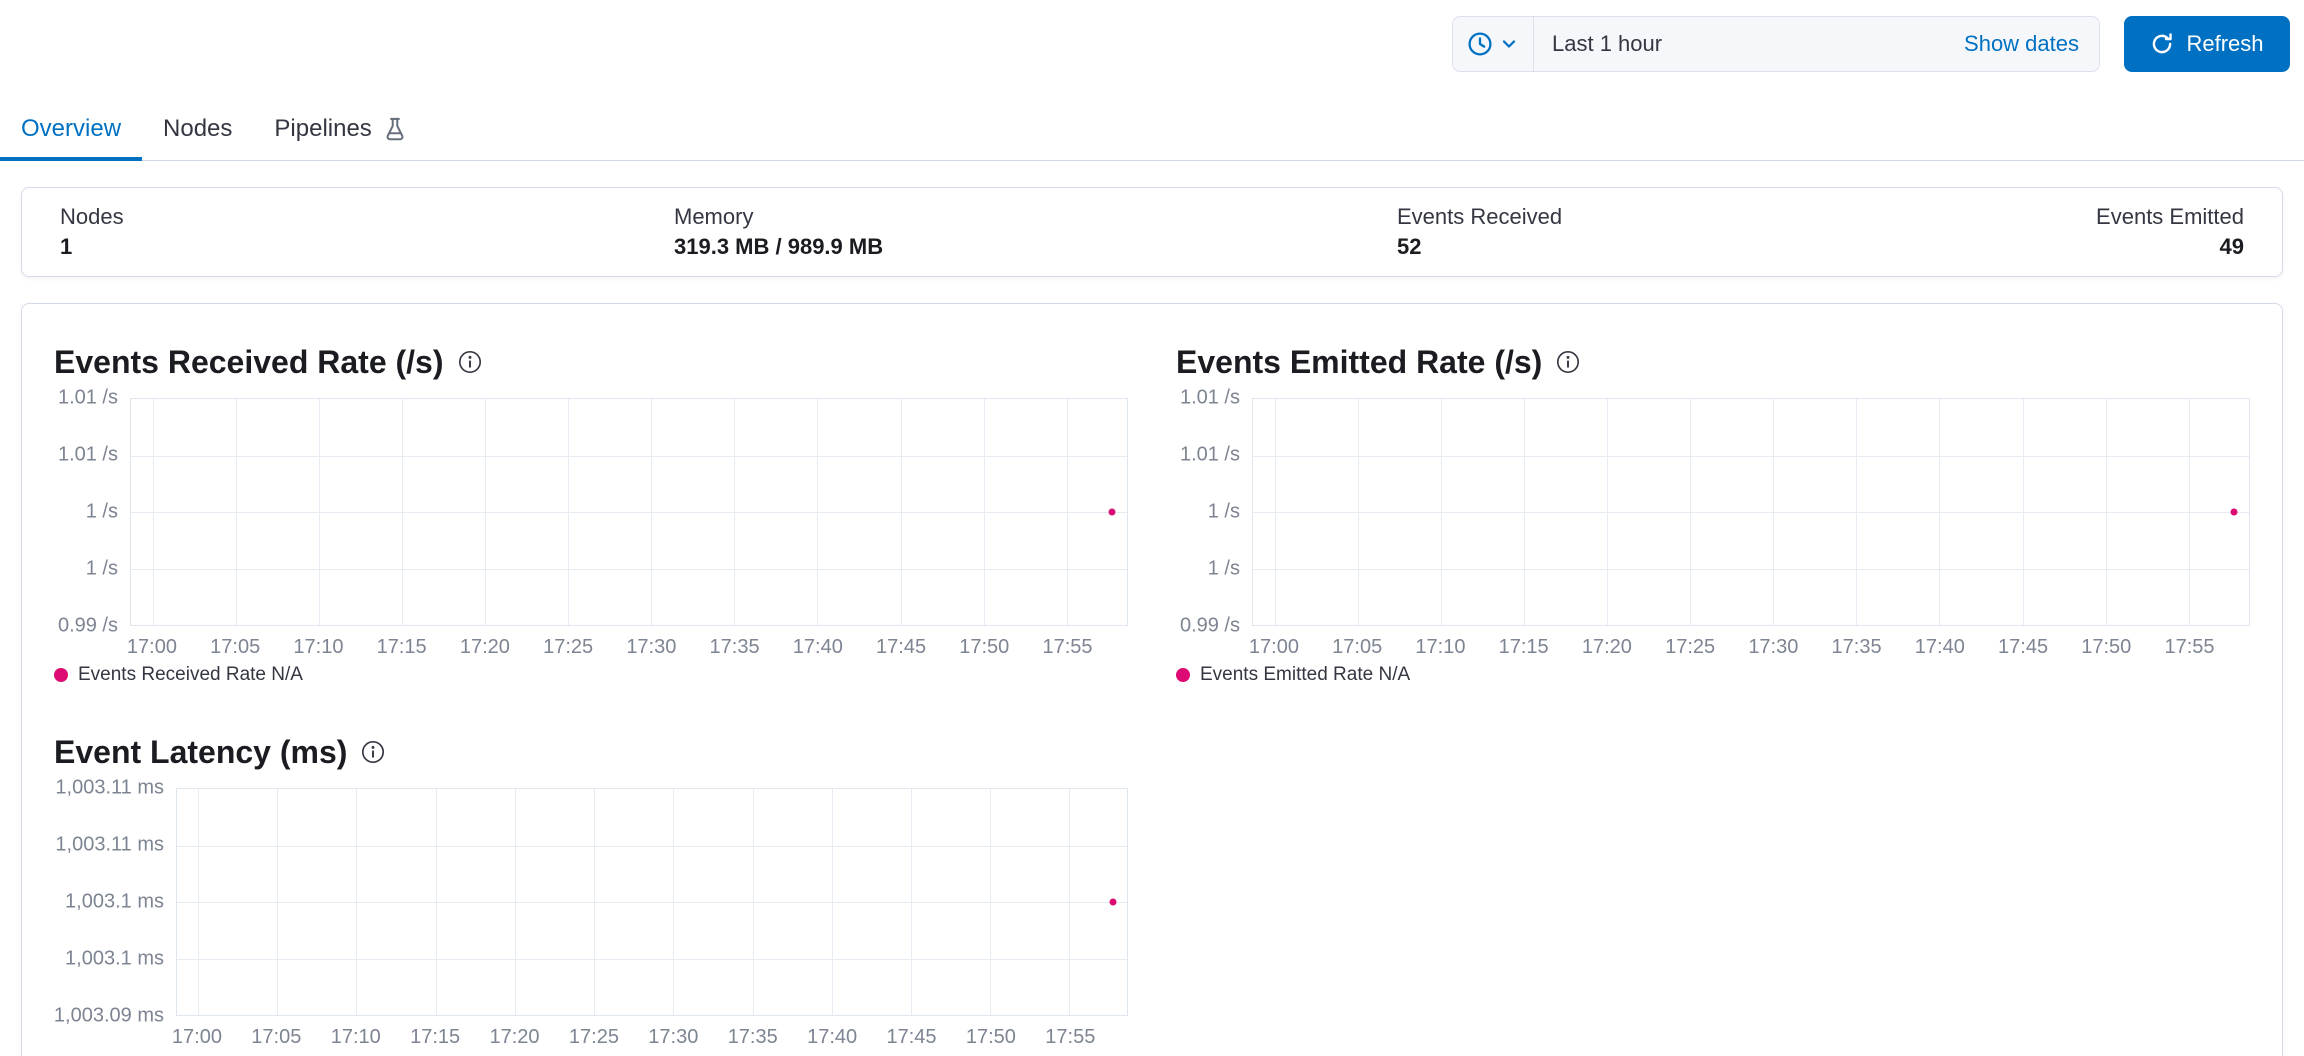 The image size is (2304, 1056). What do you see at coordinates (395, 129) in the screenshot?
I see `beaker-icon` at bounding box center [395, 129].